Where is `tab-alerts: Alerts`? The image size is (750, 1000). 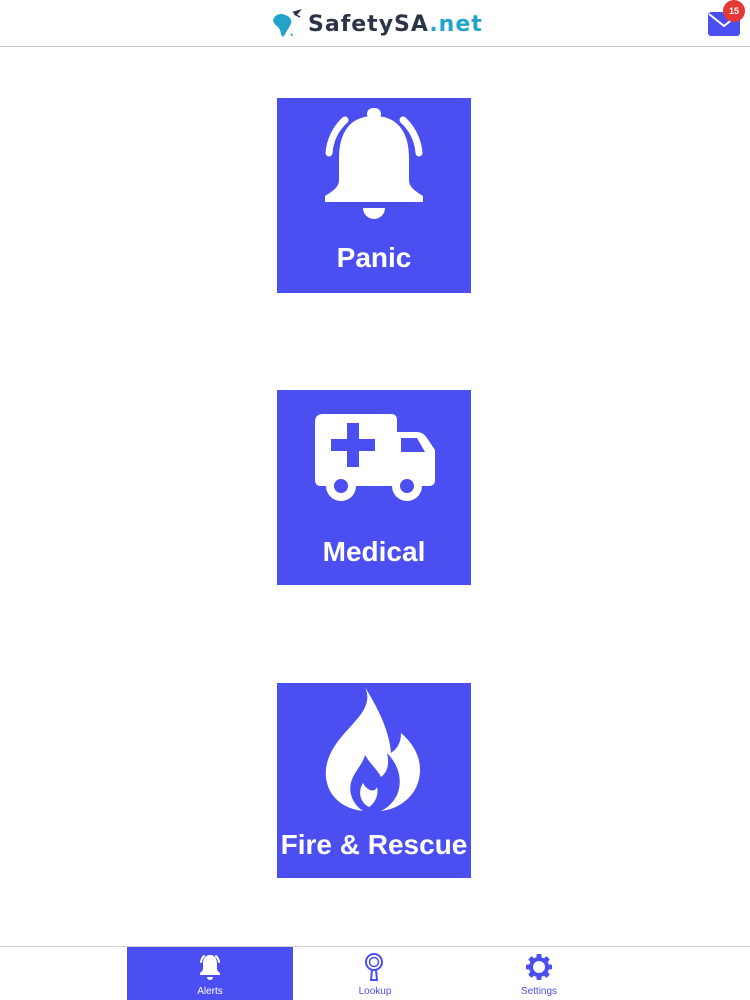 tab-alerts: Alerts is located at coordinates (210, 973).